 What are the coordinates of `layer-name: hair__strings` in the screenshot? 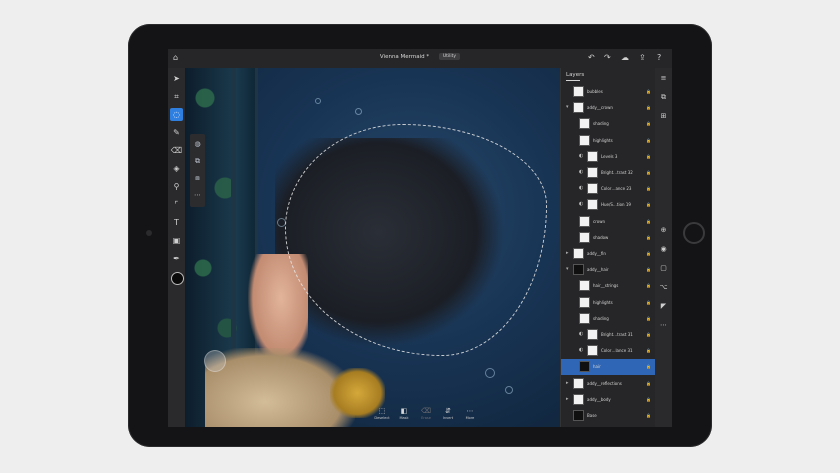 It's located at (606, 286).